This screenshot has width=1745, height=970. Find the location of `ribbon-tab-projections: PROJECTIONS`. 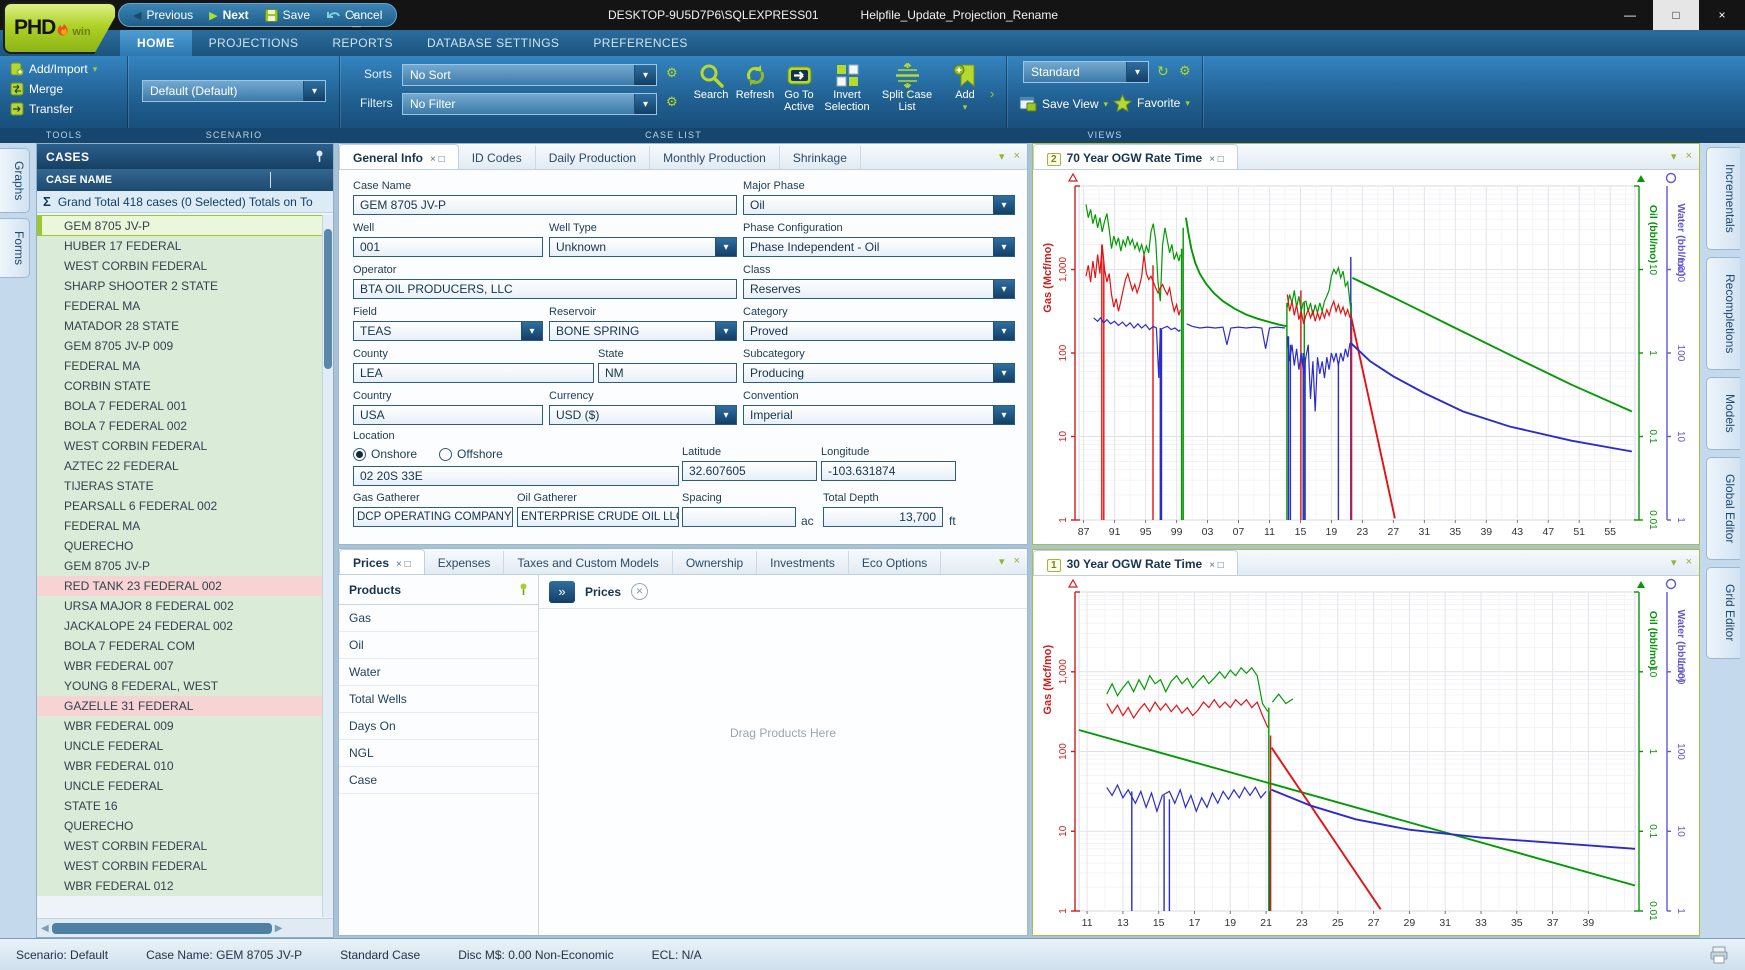

ribbon-tab-projections: PROJECTIONS is located at coordinates (254, 43).